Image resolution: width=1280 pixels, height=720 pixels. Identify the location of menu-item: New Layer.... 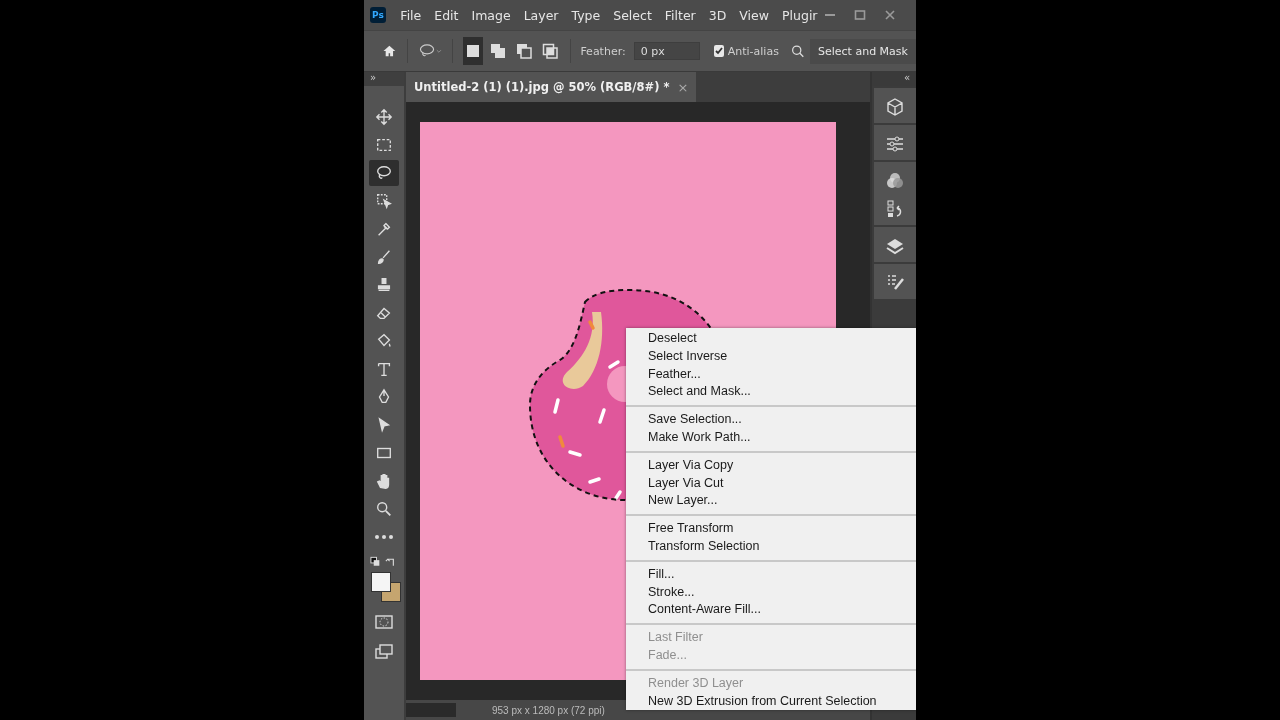
(771, 501).